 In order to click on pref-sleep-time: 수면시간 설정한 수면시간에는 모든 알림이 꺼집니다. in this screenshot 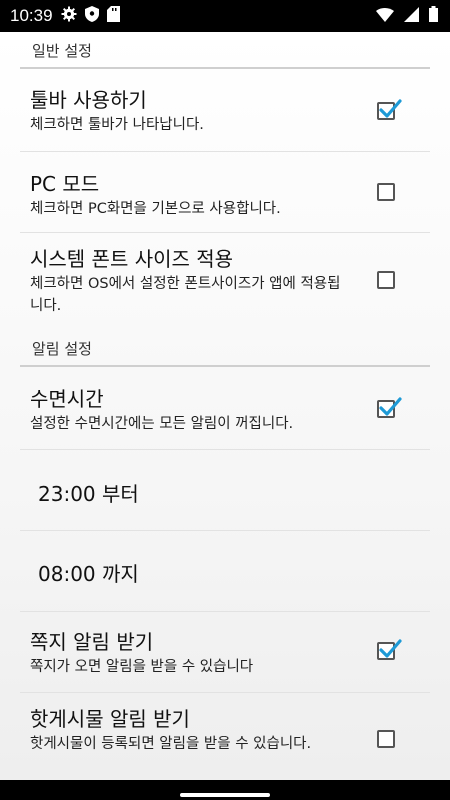, I will do `click(225, 408)`.